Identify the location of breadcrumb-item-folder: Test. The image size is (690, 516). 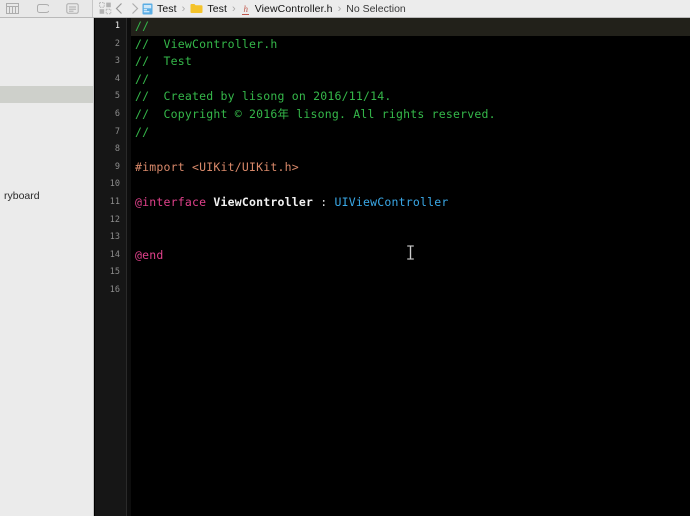
(208, 9).